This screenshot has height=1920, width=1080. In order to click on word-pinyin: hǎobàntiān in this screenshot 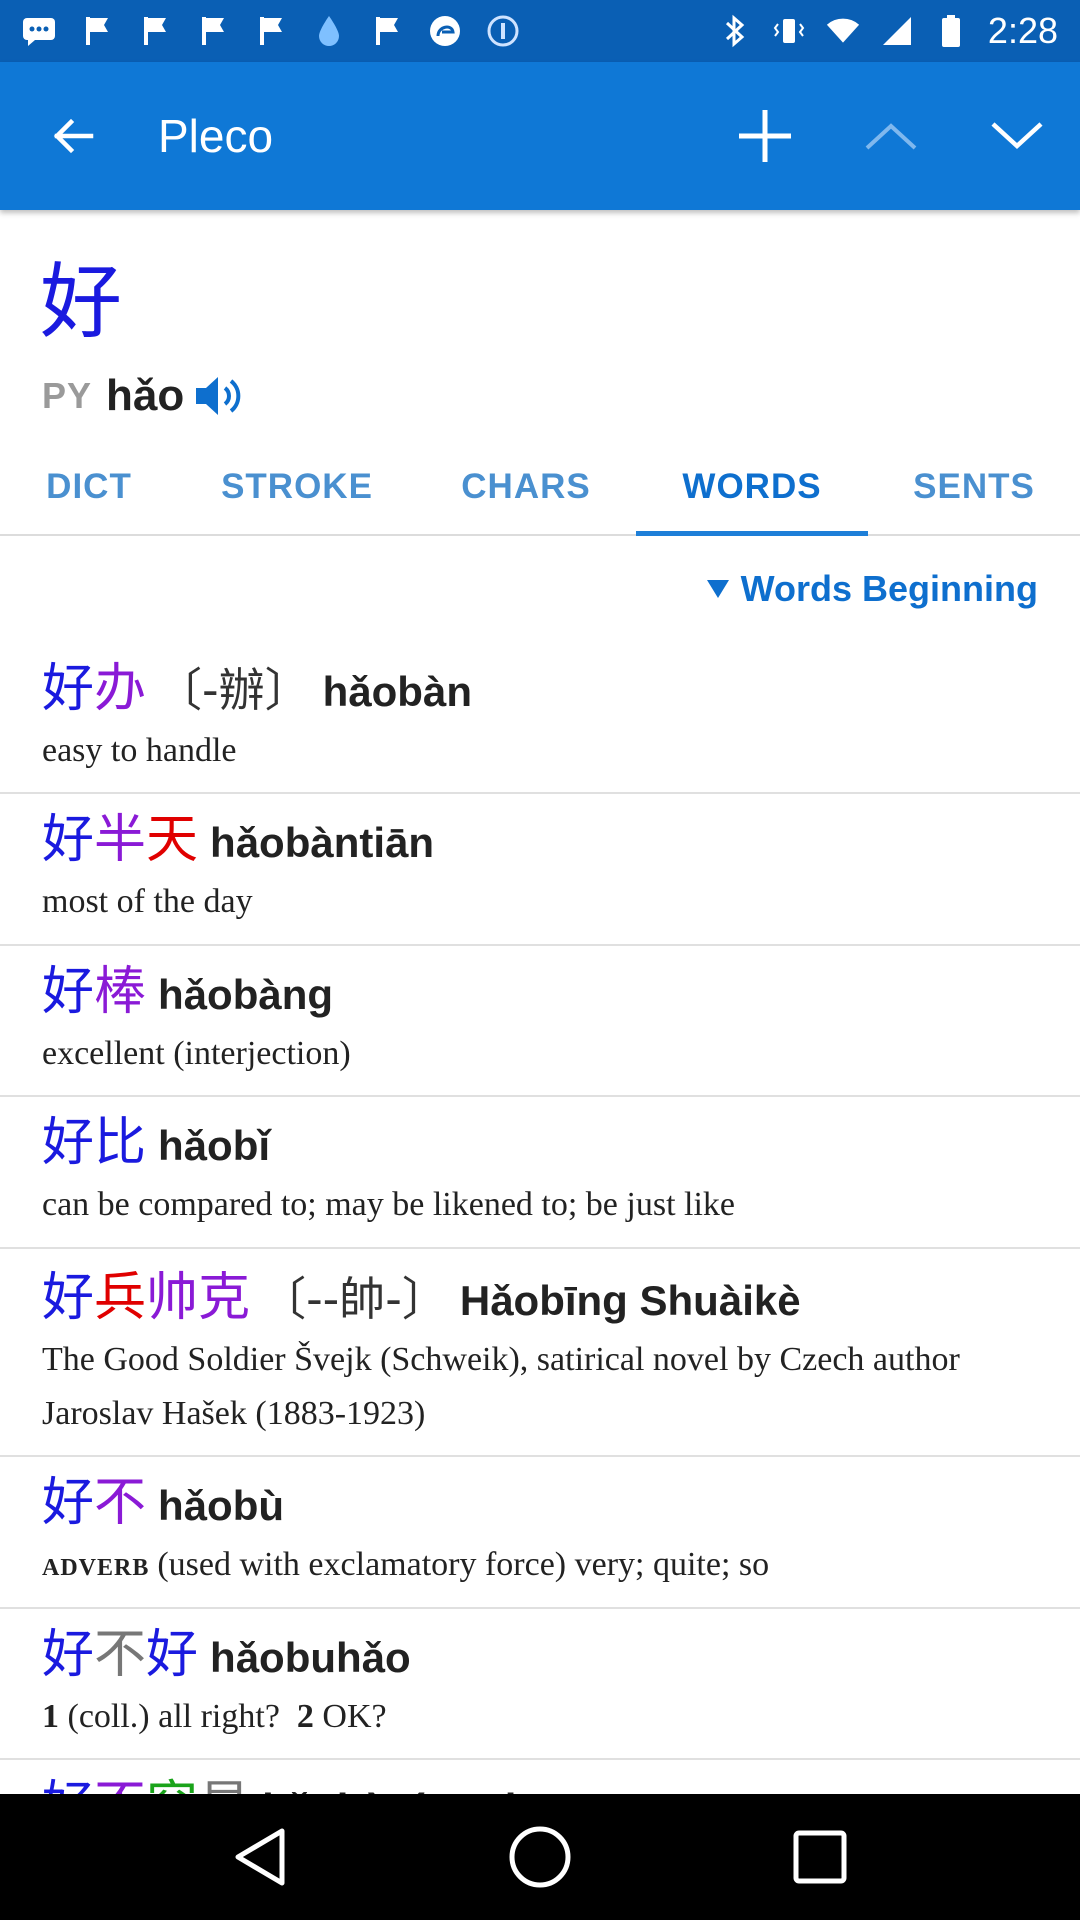, I will do `click(322, 843)`.